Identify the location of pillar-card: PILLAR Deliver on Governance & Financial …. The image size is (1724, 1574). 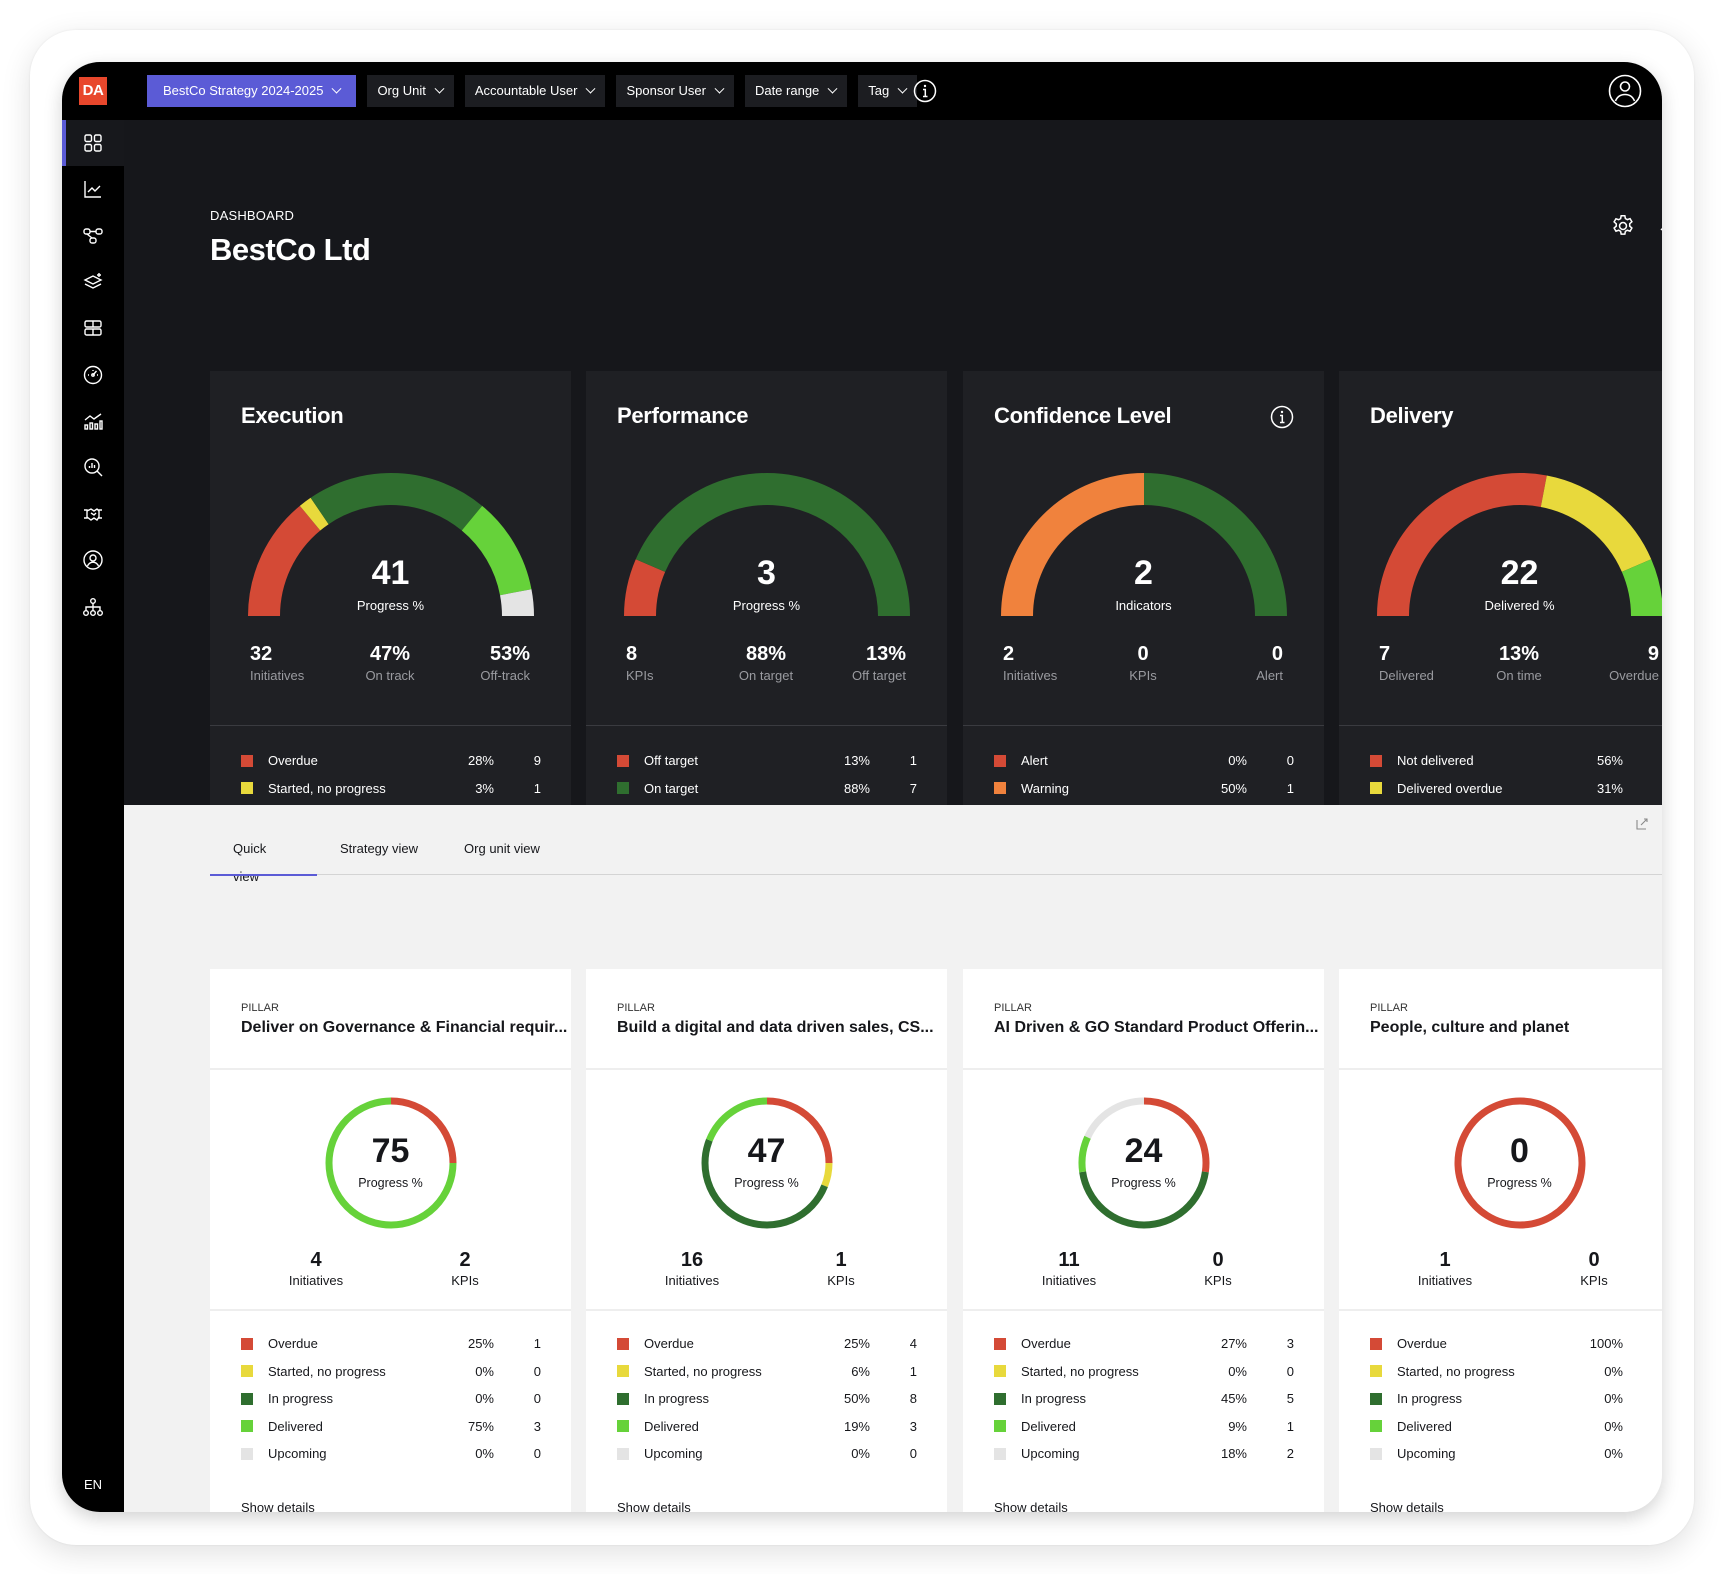
(390, 1240).